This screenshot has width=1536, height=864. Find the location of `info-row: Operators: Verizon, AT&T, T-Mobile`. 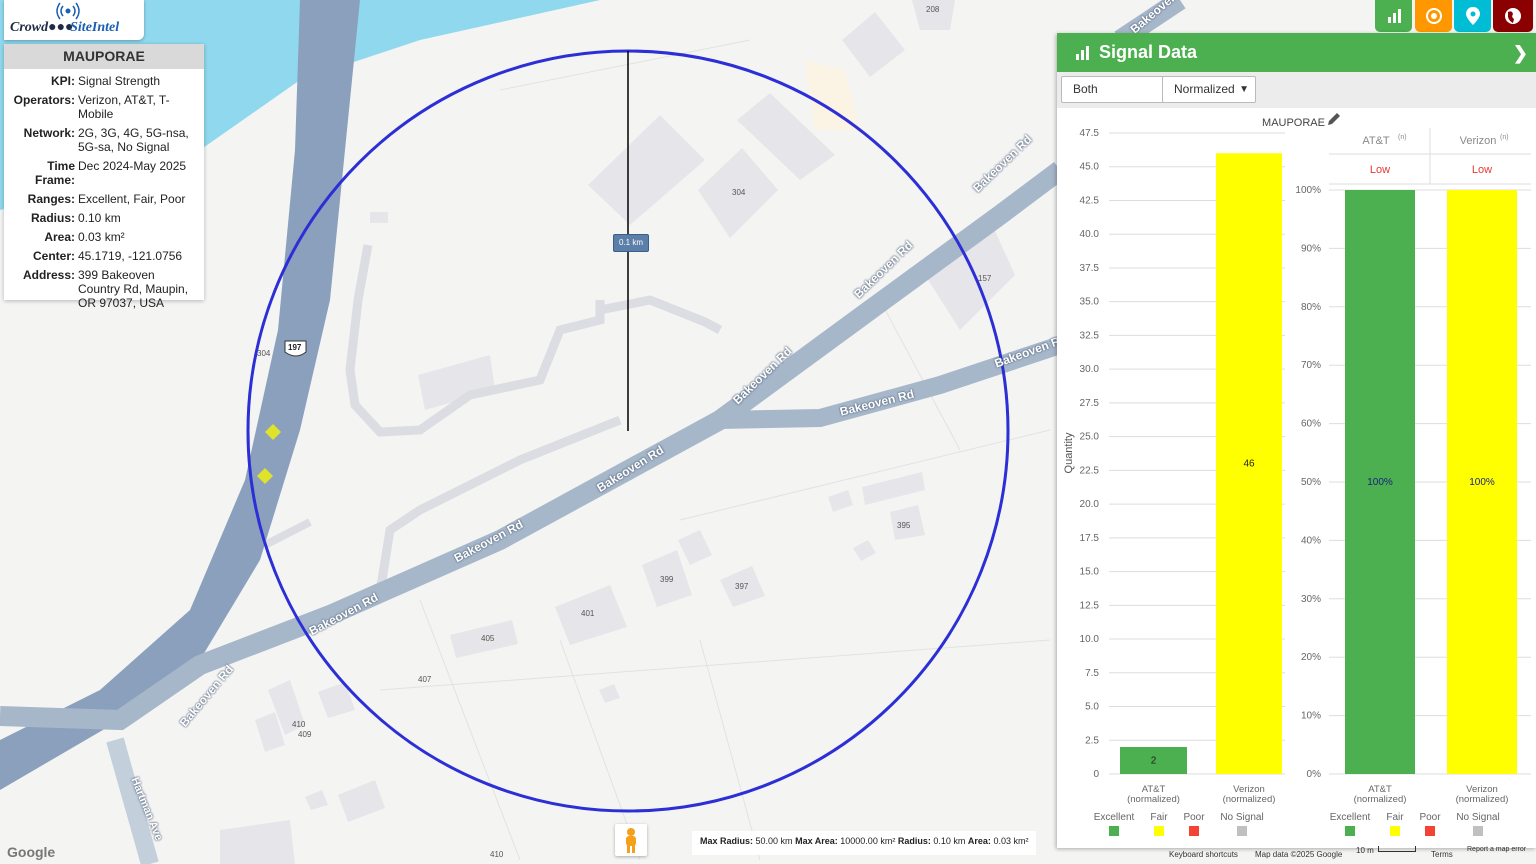

info-row: Operators: Verizon, AT&T, T-Mobile is located at coordinates (104, 107).